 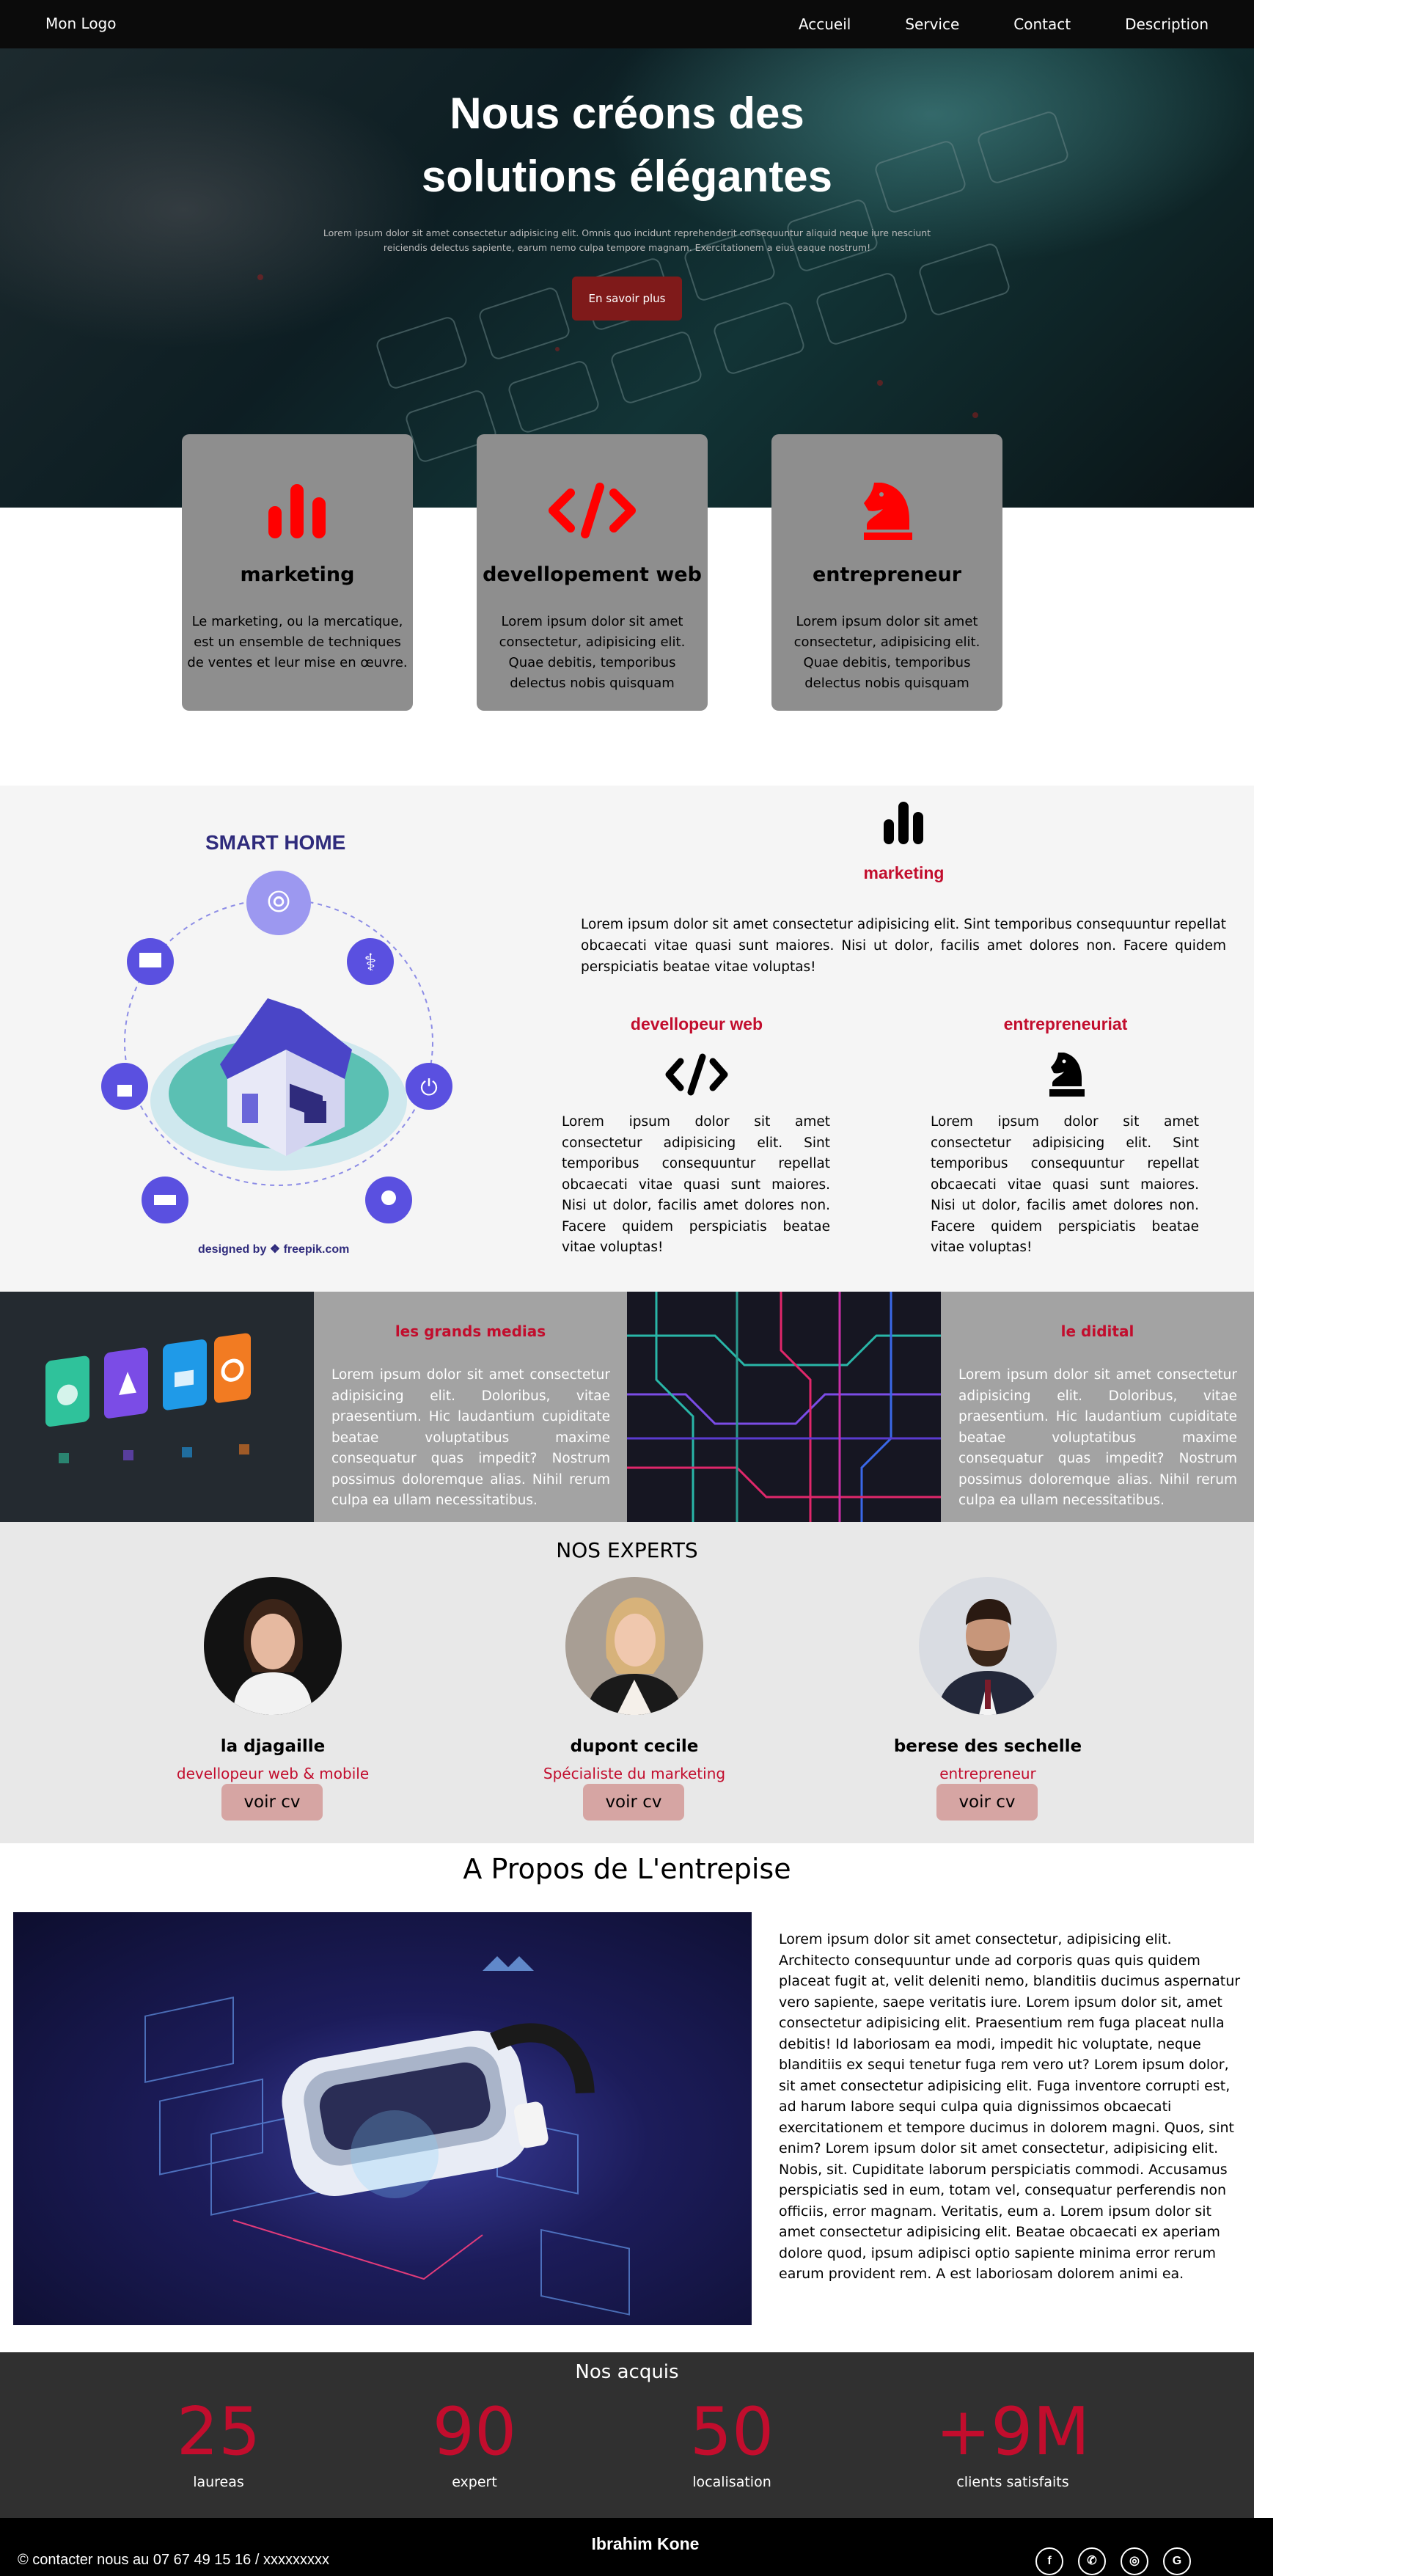 I want to click on circuit-illustration, so click(x=784, y=1407).